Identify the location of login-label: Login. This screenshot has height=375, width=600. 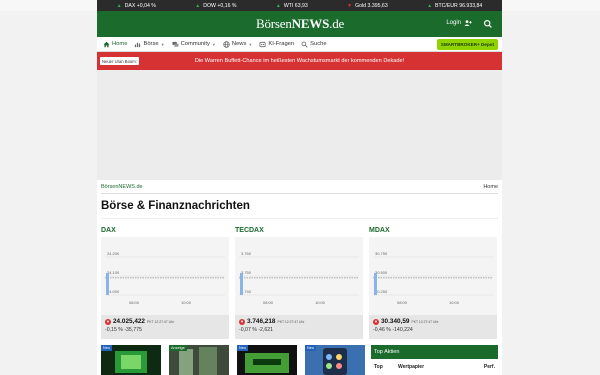
(453, 23).